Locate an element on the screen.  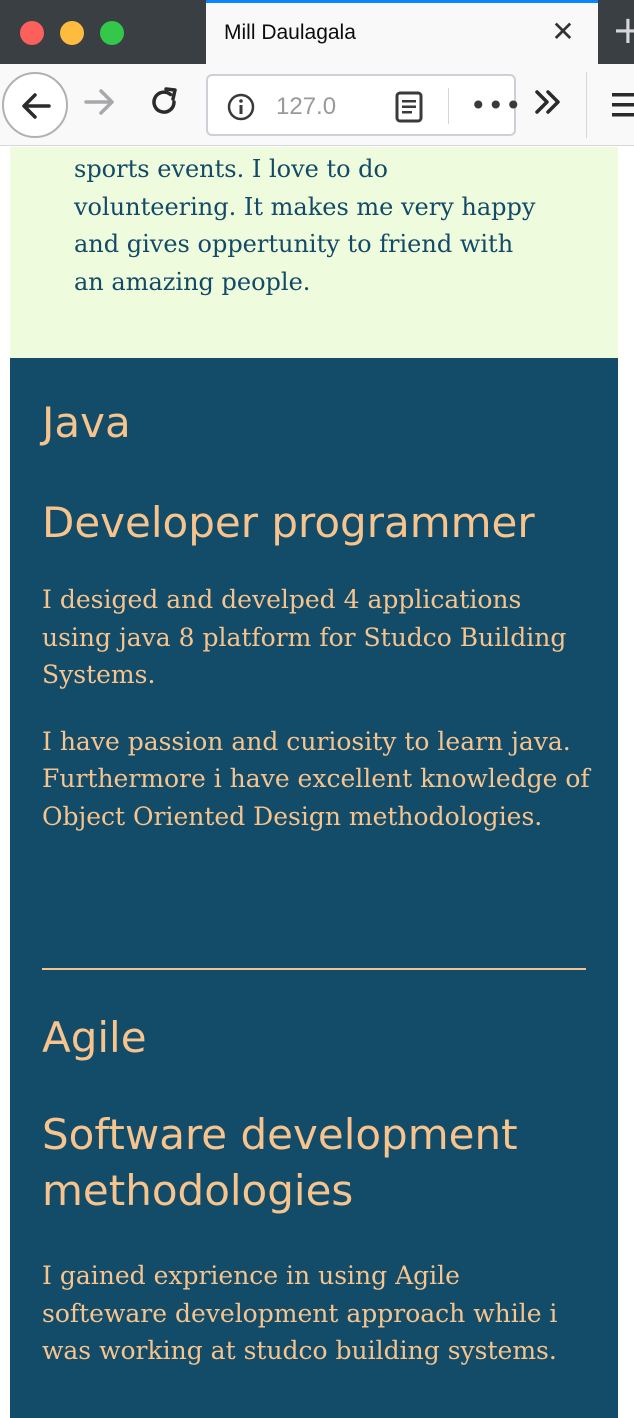
tab-title: Mill Daulagala is located at coordinates (290, 32).